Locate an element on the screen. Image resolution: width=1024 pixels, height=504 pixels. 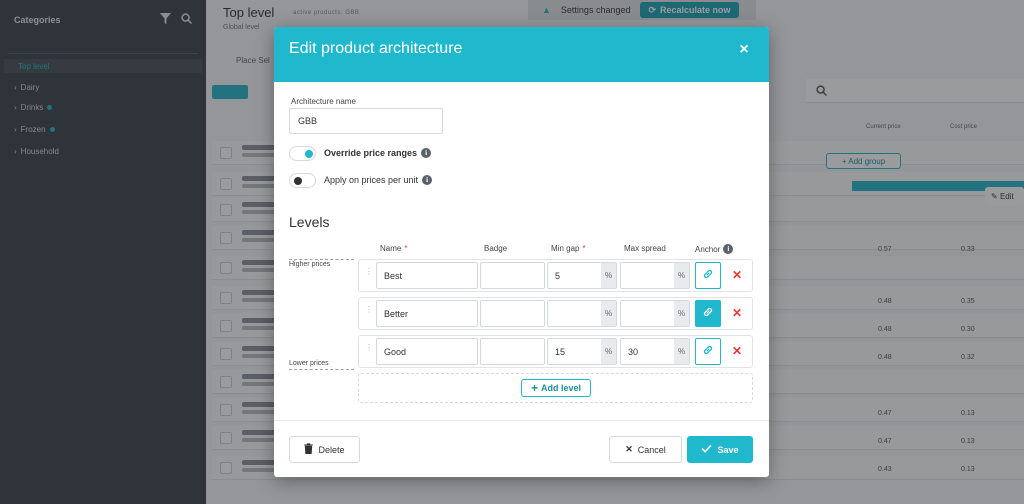
footer-divider is located at coordinates (521, 420).